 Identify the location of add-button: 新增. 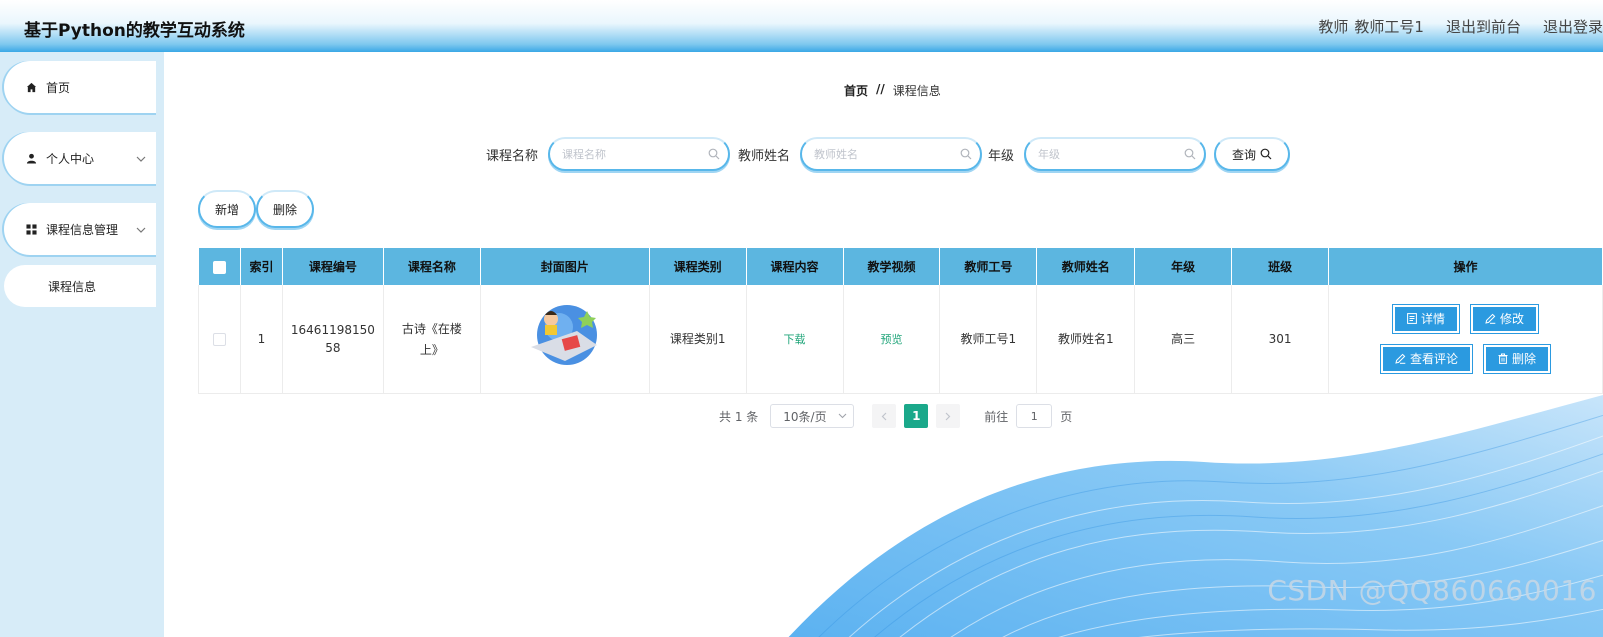
(227, 209).